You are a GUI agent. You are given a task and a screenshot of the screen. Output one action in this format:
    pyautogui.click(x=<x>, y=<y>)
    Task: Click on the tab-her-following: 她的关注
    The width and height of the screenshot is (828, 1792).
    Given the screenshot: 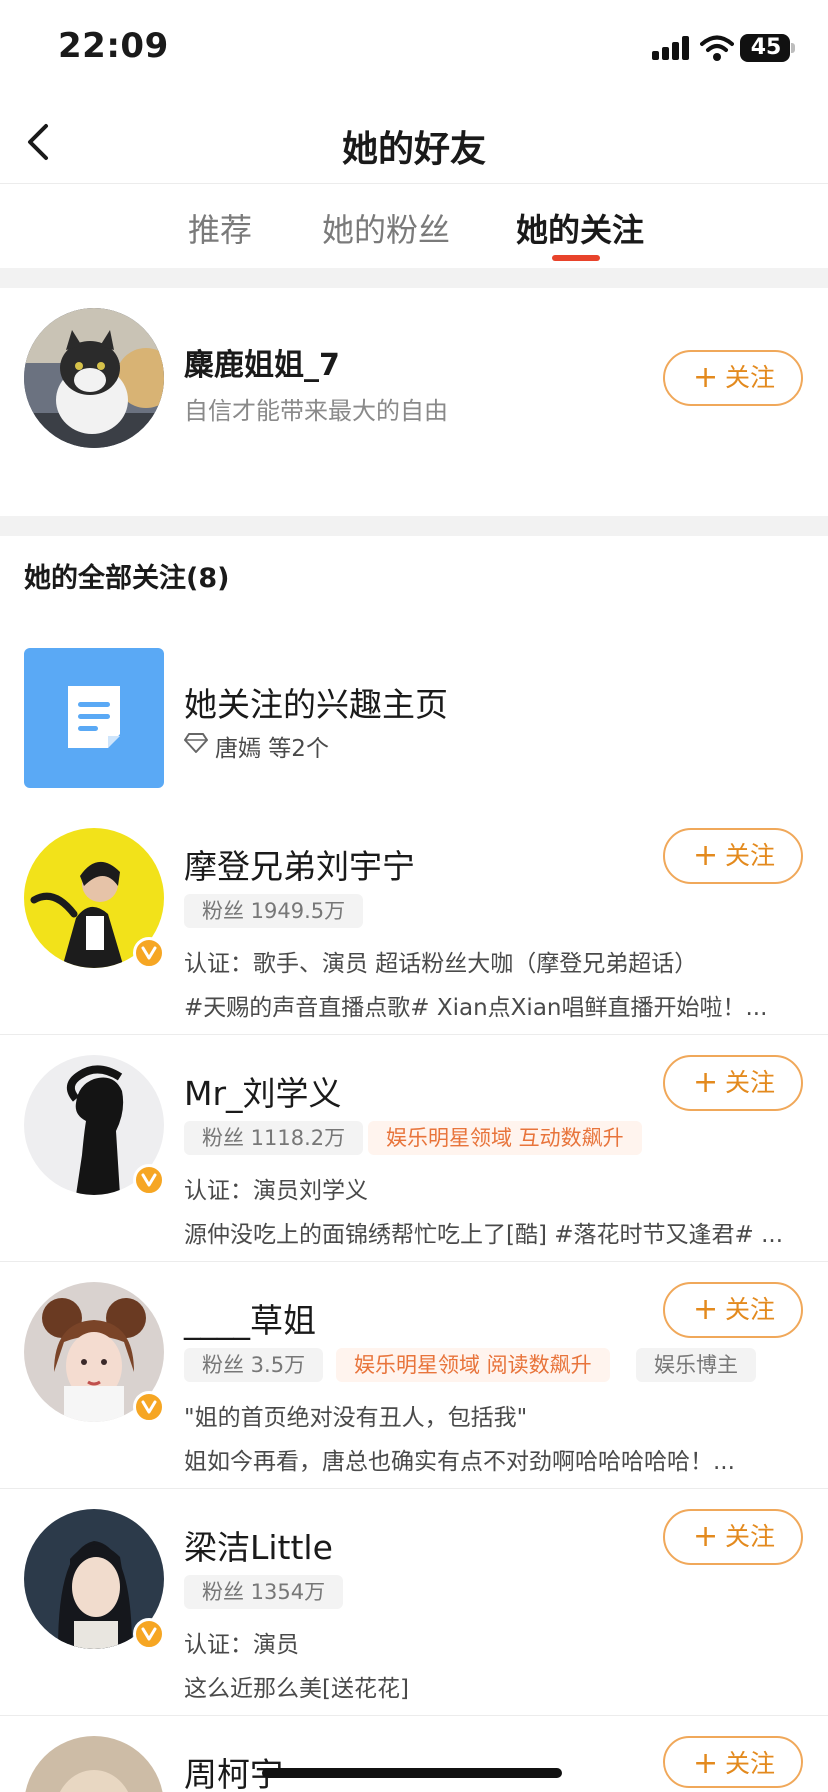 What is the action you would take?
    pyautogui.click(x=580, y=228)
    